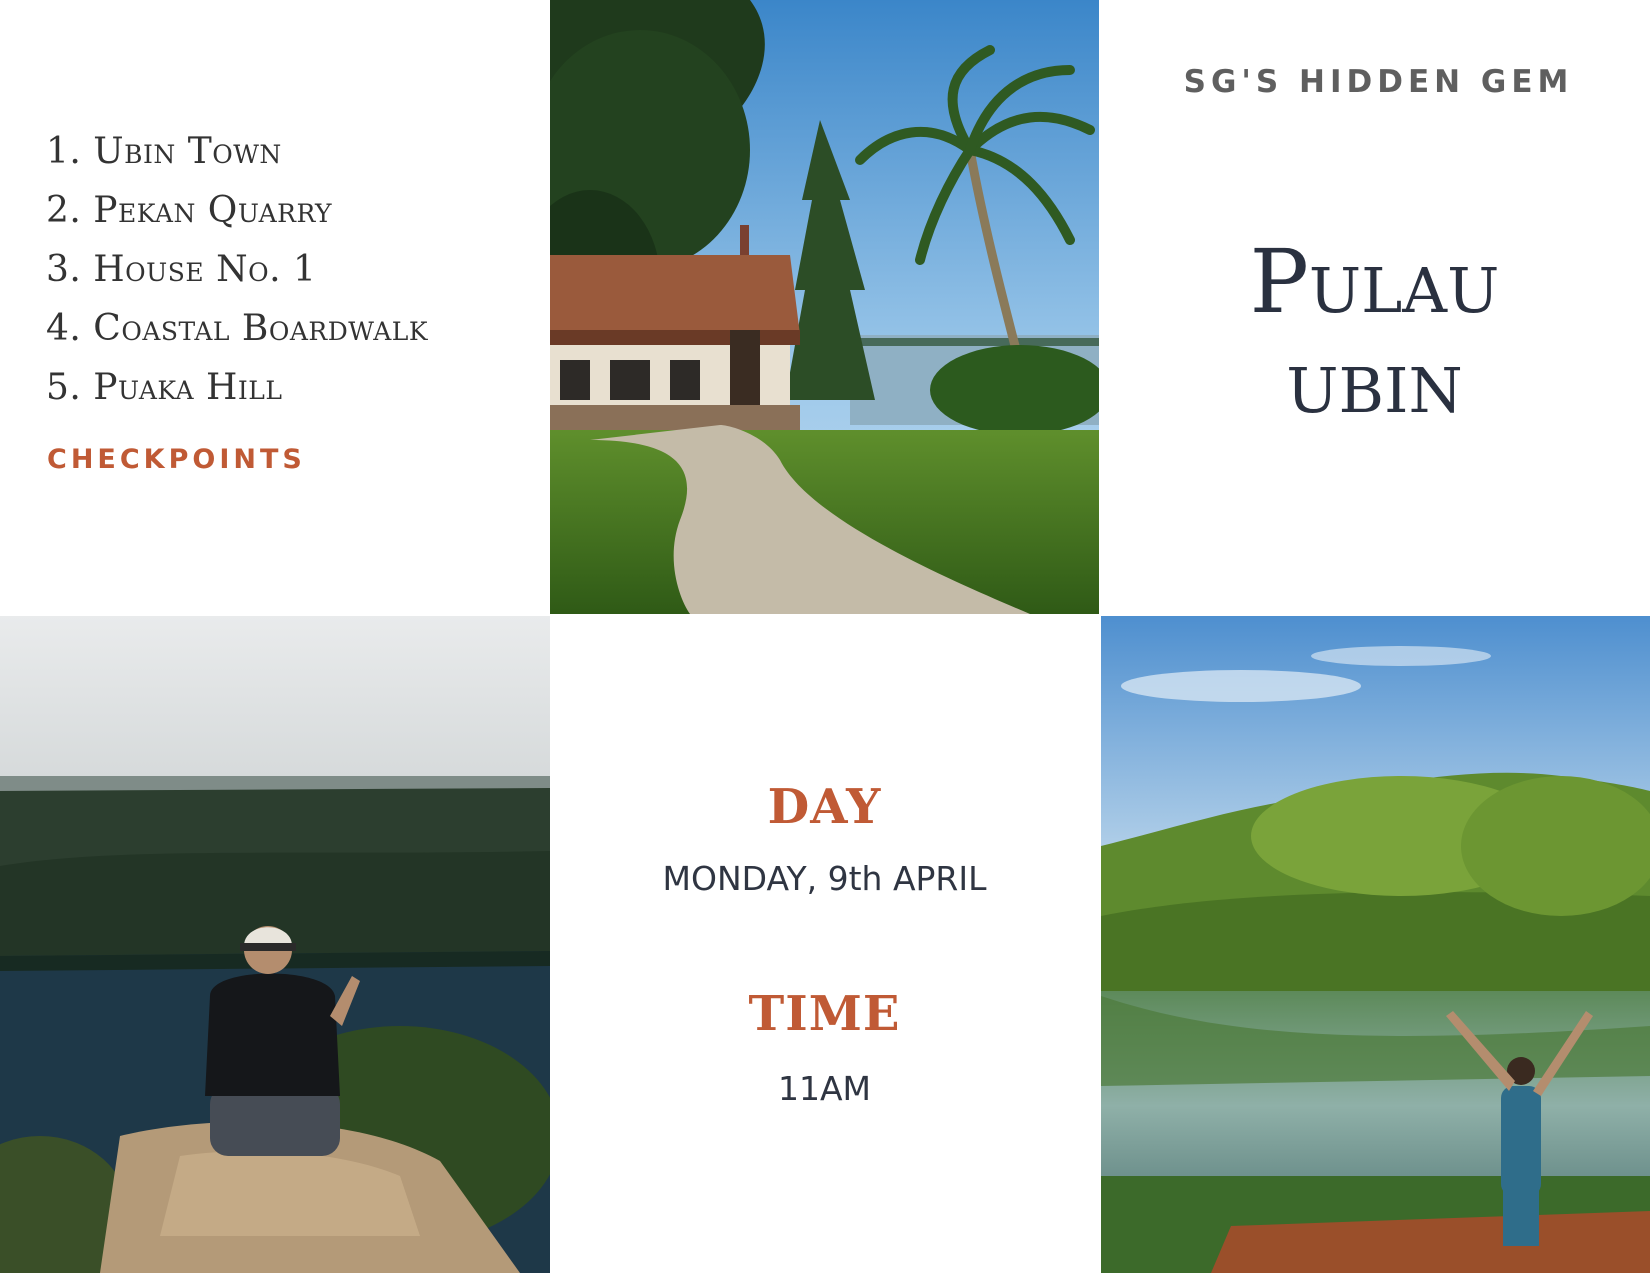  I want to click on time-value: 11AM, so click(824, 1088).